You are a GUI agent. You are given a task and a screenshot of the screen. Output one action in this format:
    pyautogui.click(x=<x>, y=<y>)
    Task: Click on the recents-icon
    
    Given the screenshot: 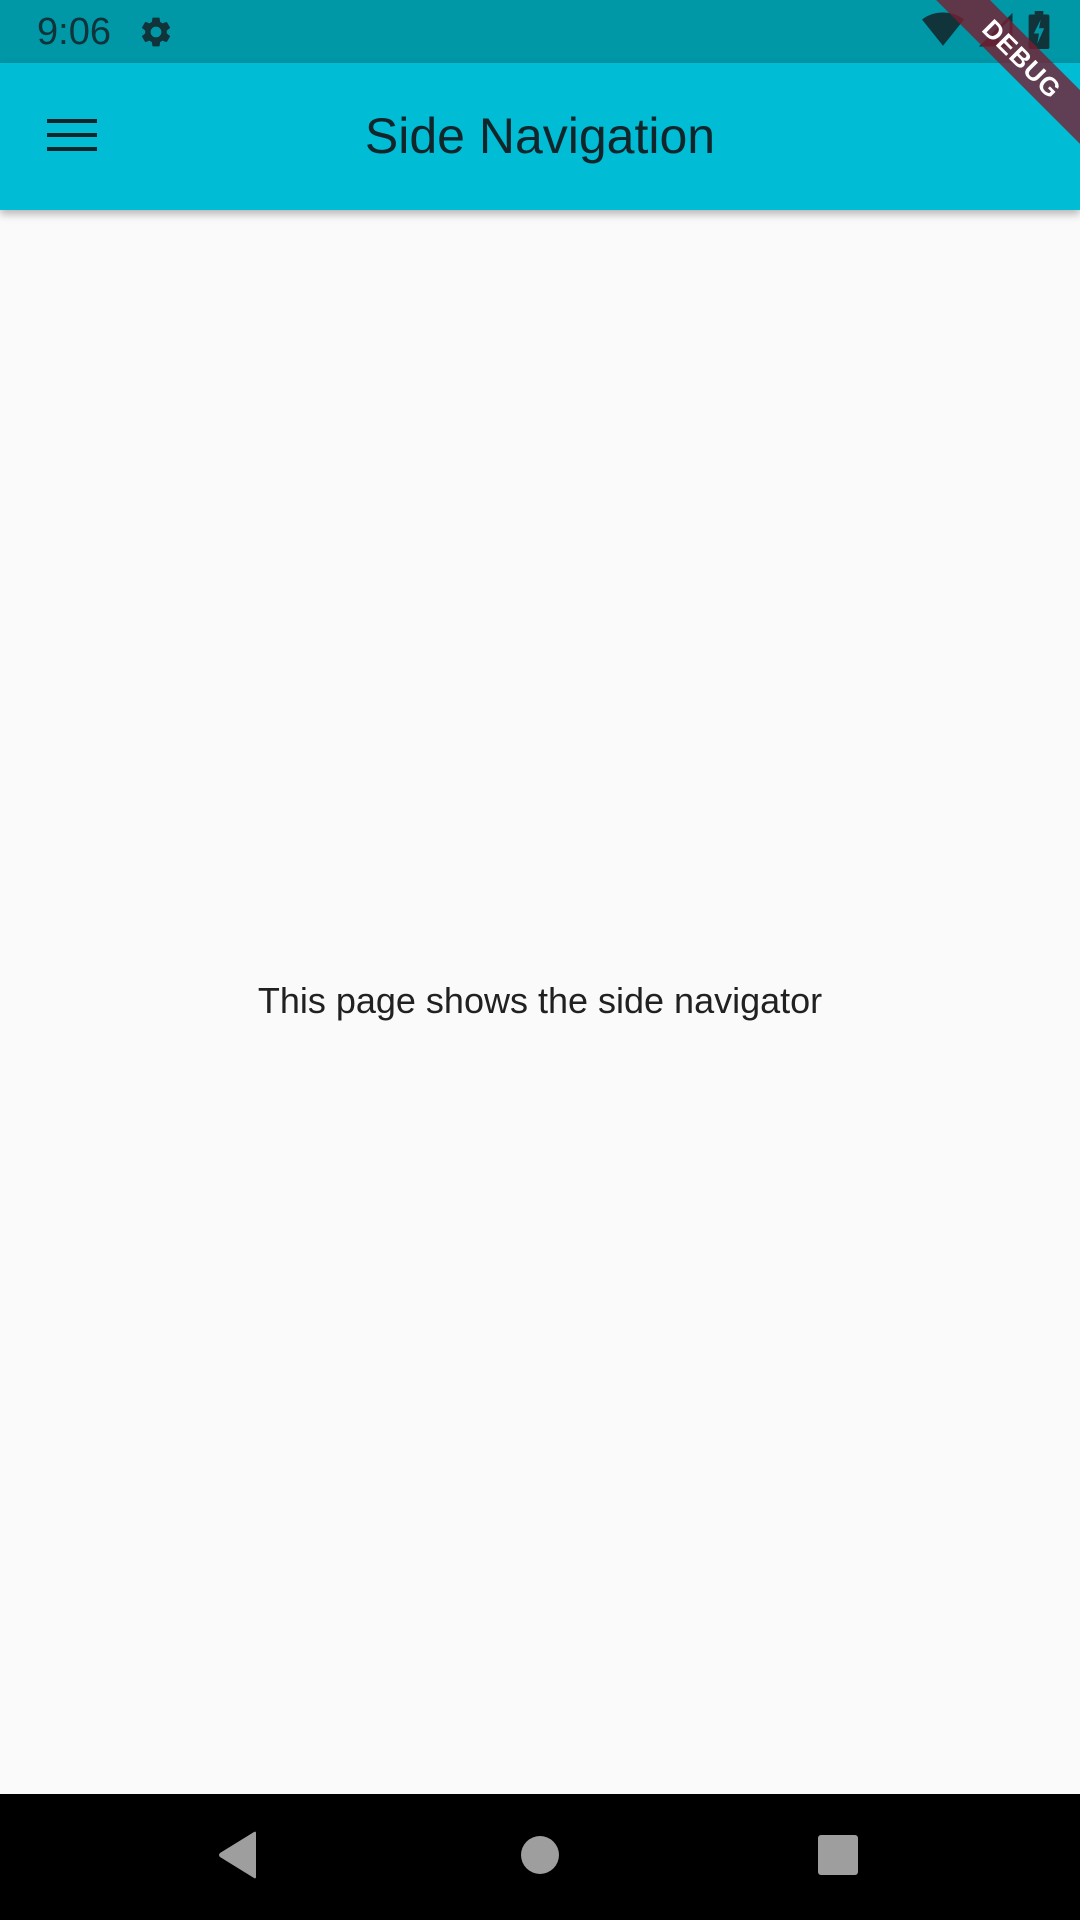 What is the action you would take?
    pyautogui.click(x=838, y=1857)
    